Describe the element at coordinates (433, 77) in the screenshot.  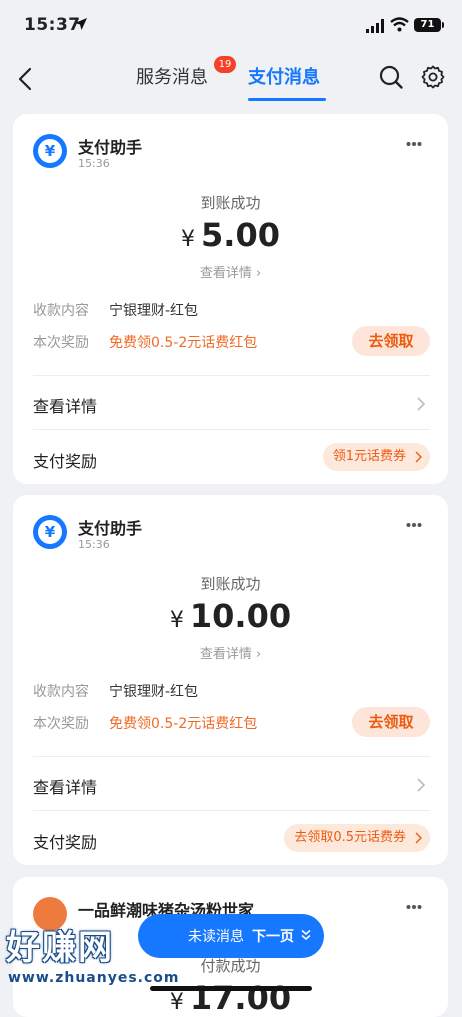
I see `gear-icon` at that location.